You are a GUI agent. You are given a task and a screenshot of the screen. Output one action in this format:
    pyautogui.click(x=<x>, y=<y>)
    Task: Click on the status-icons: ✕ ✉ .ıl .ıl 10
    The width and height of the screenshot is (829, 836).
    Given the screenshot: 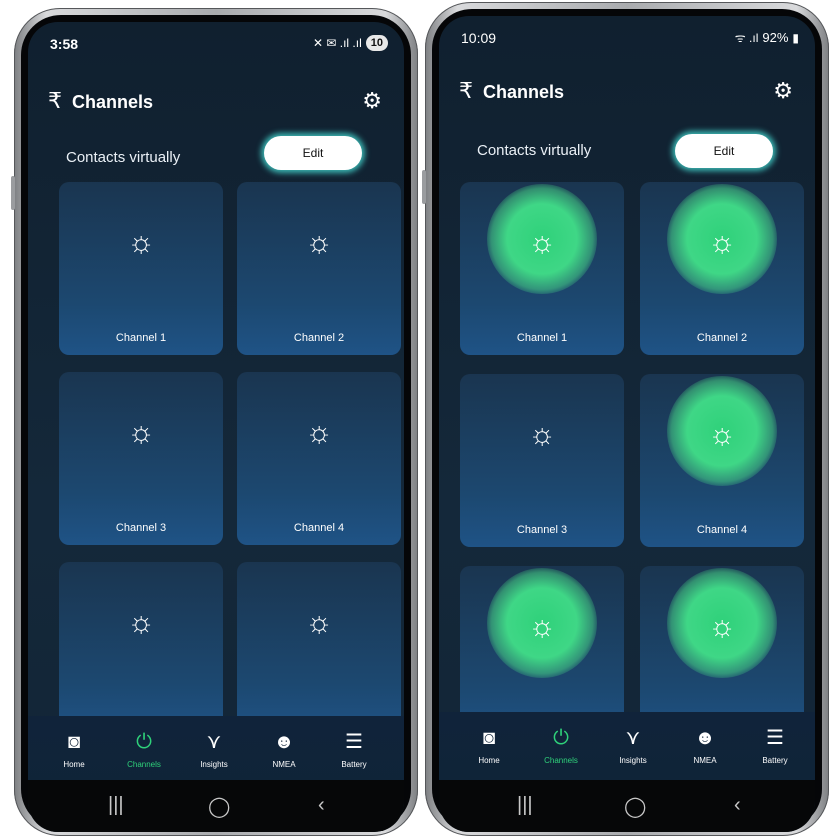 What is the action you would take?
    pyautogui.click(x=350, y=43)
    